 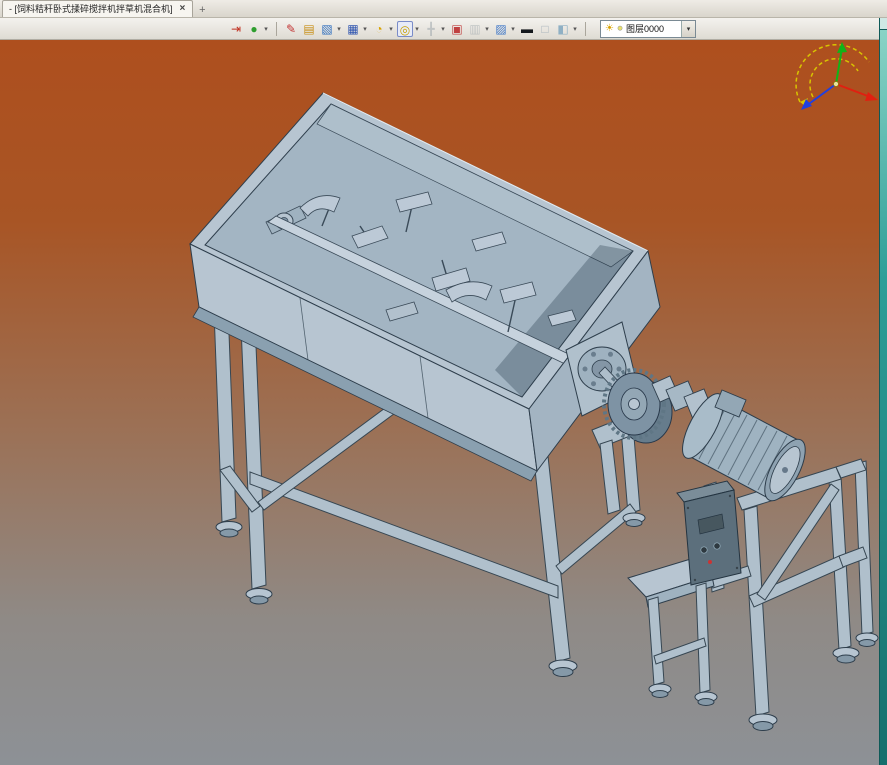 What do you see at coordinates (620, 29) in the screenshot?
I see `layer-color-icon: ●` at bounding box center [620, 29].